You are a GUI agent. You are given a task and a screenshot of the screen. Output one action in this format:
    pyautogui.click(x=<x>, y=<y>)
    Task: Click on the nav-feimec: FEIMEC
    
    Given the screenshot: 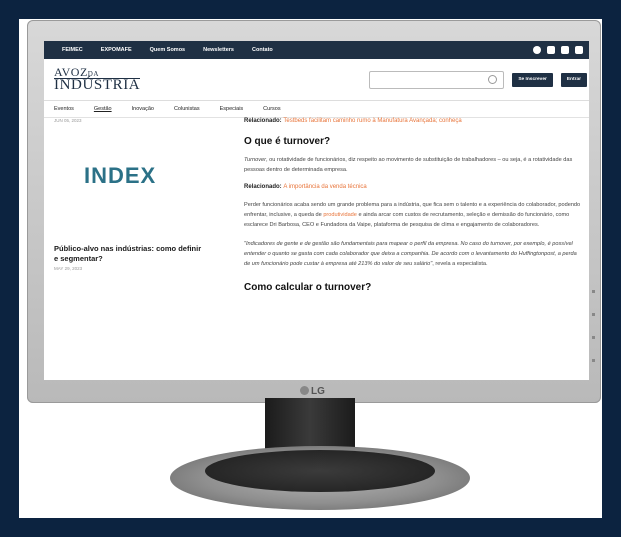 What is the action you would take?
    pyautogui.click(x=72, y=50)
    